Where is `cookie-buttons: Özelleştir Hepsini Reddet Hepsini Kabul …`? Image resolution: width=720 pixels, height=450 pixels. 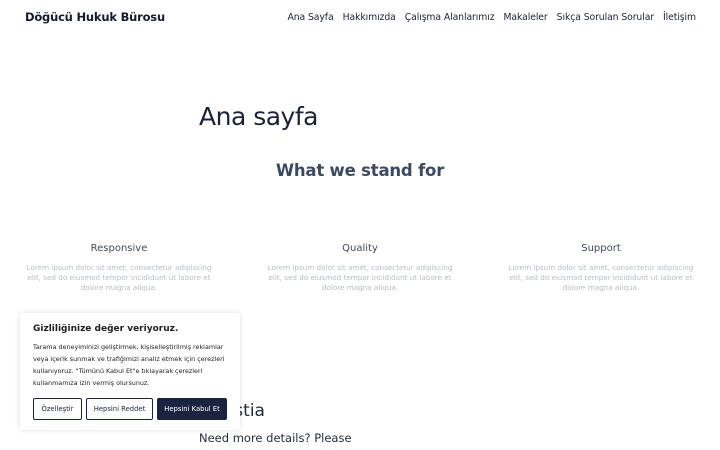
cookie-buttons: Özelleştir Hepsini Reddet Hepsini Kabul … is located at coordinates (130, 409).